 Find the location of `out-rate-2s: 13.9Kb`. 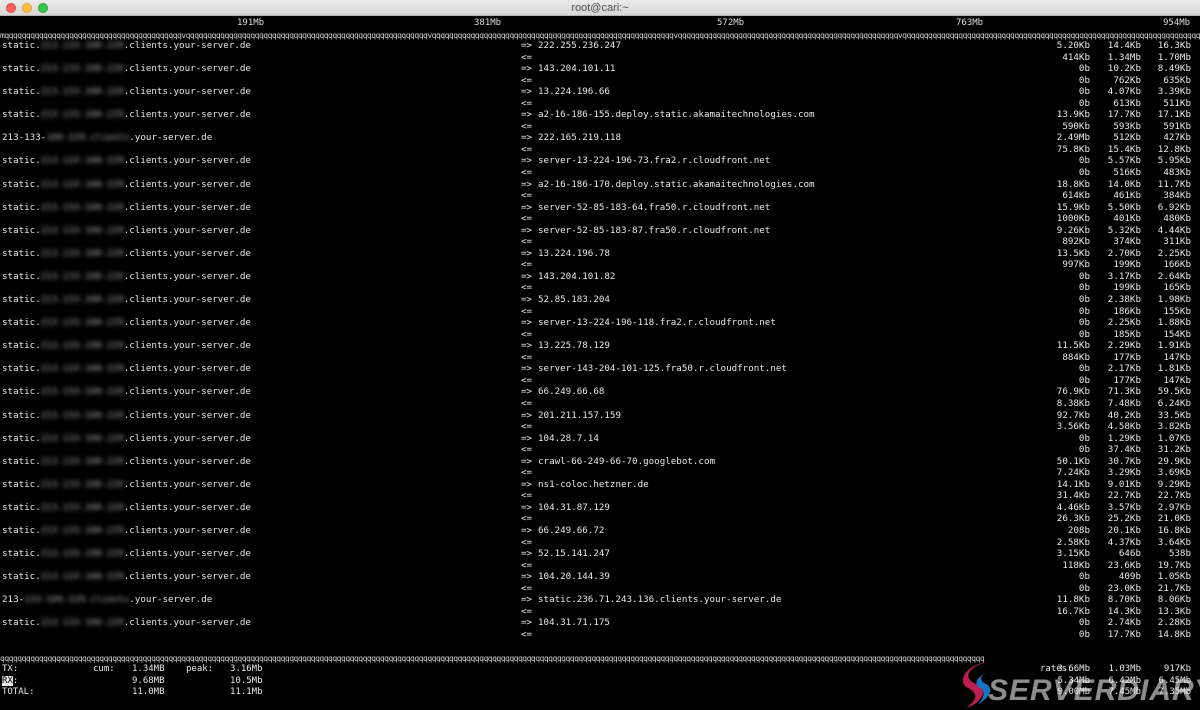

out-rate-2s: 13.9Kb is located at coordinates (1073, 115).